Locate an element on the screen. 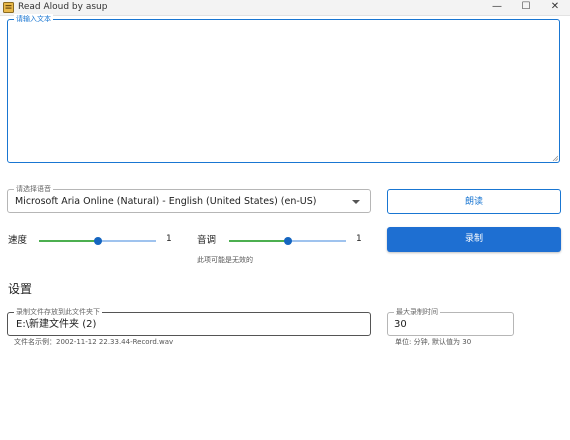 The image size is (570, 440). window-title: Read Aloud by asup is located at coordinates (63, 7).